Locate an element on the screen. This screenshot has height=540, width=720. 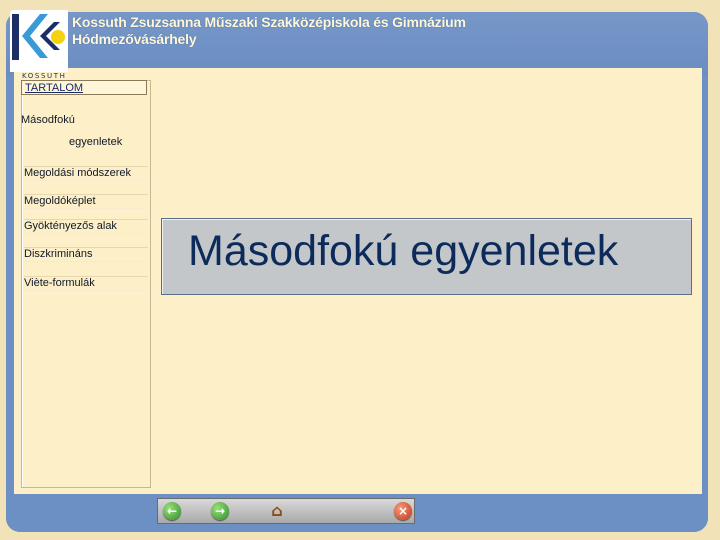
title-box: Másodfokú egyenletek is located at coordinates (426, 256).